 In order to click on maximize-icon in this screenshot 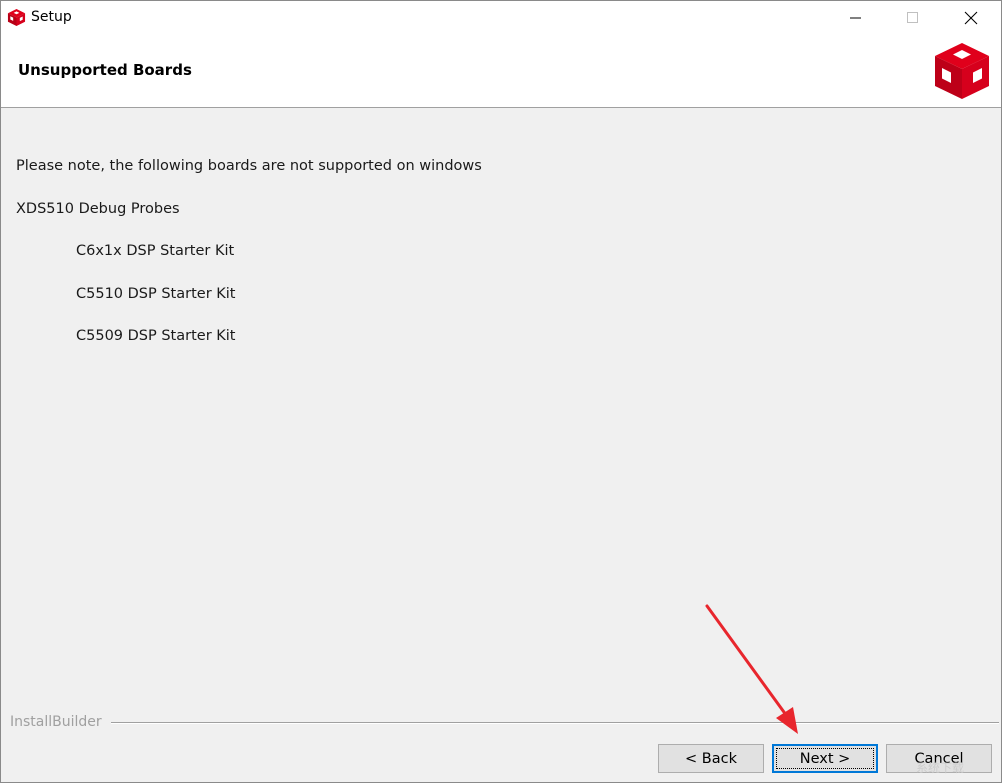, I will do `click(912, 17)`.